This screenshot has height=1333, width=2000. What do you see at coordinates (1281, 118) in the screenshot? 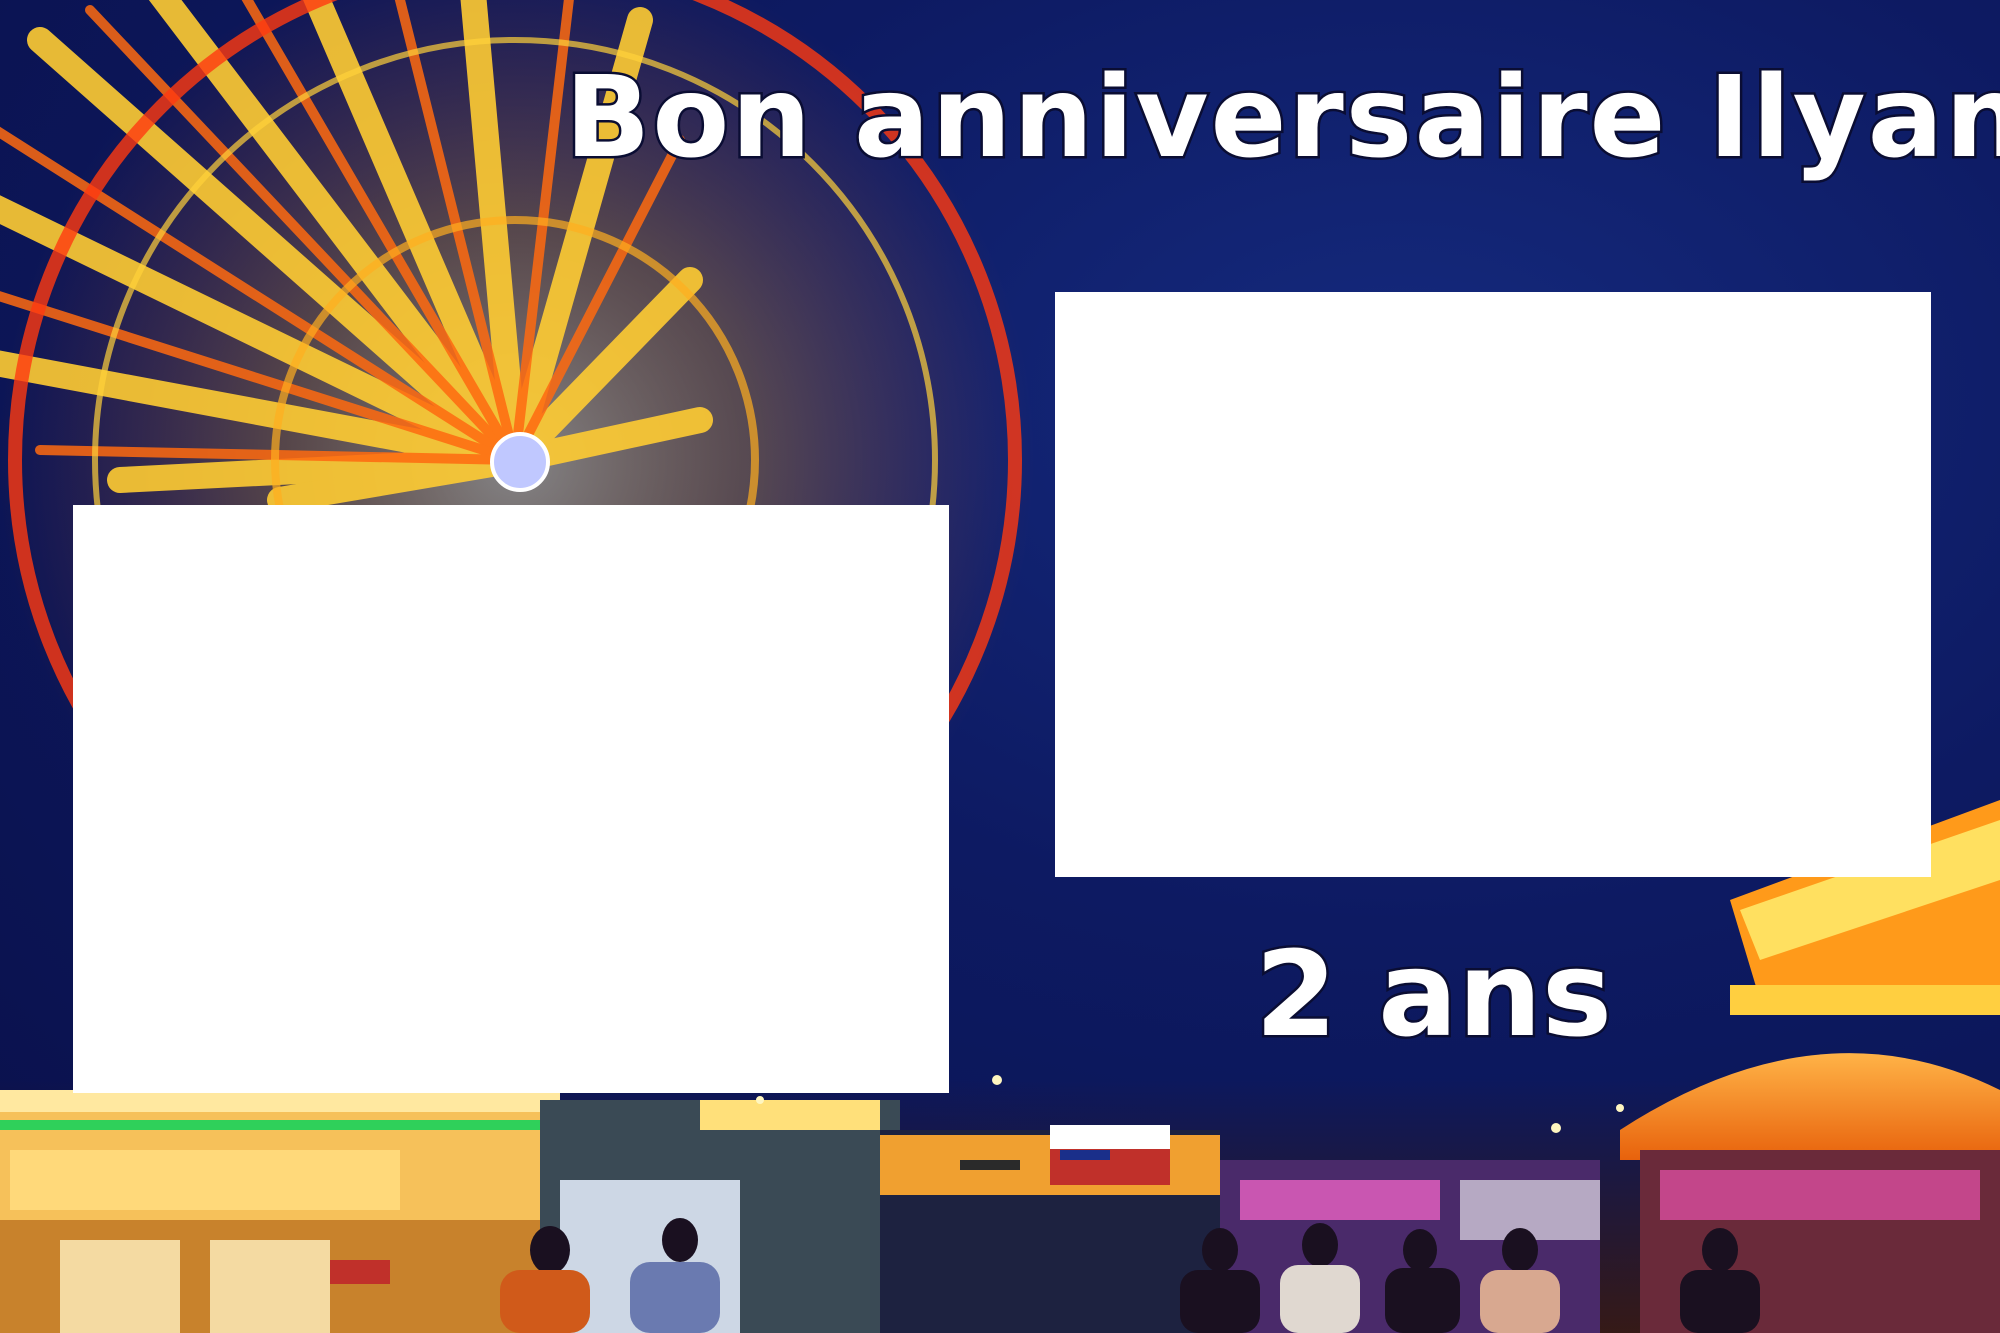
I see `birthday-title: Bon anniversaire Ilyana` at bounding box center [1281, 118].